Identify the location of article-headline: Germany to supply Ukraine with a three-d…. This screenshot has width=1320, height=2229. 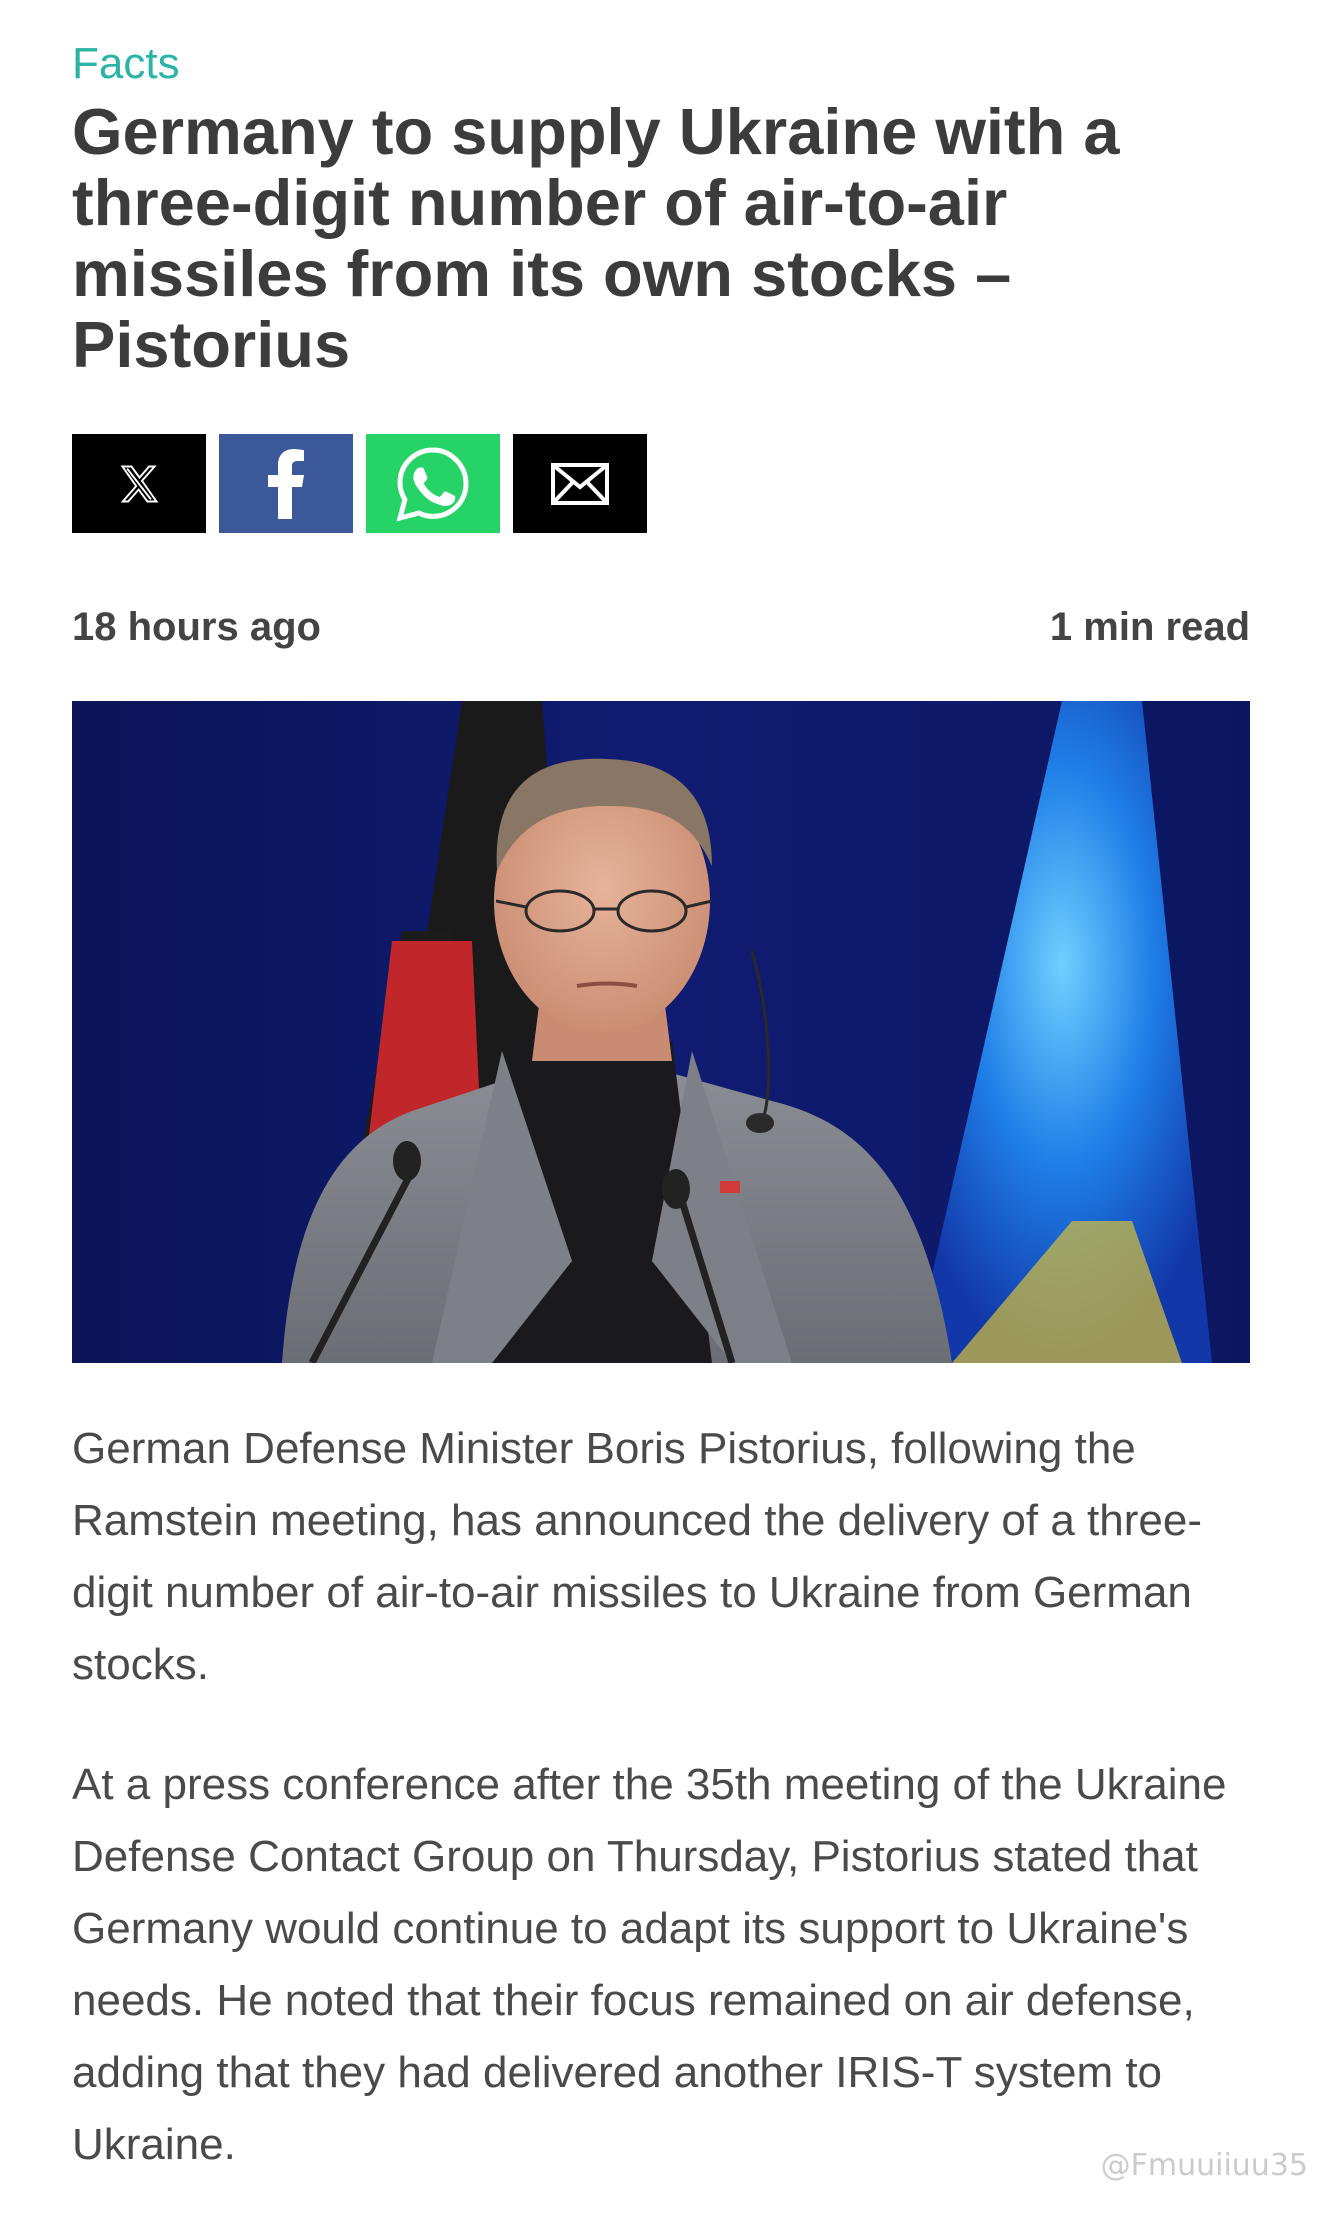
(596, 238).